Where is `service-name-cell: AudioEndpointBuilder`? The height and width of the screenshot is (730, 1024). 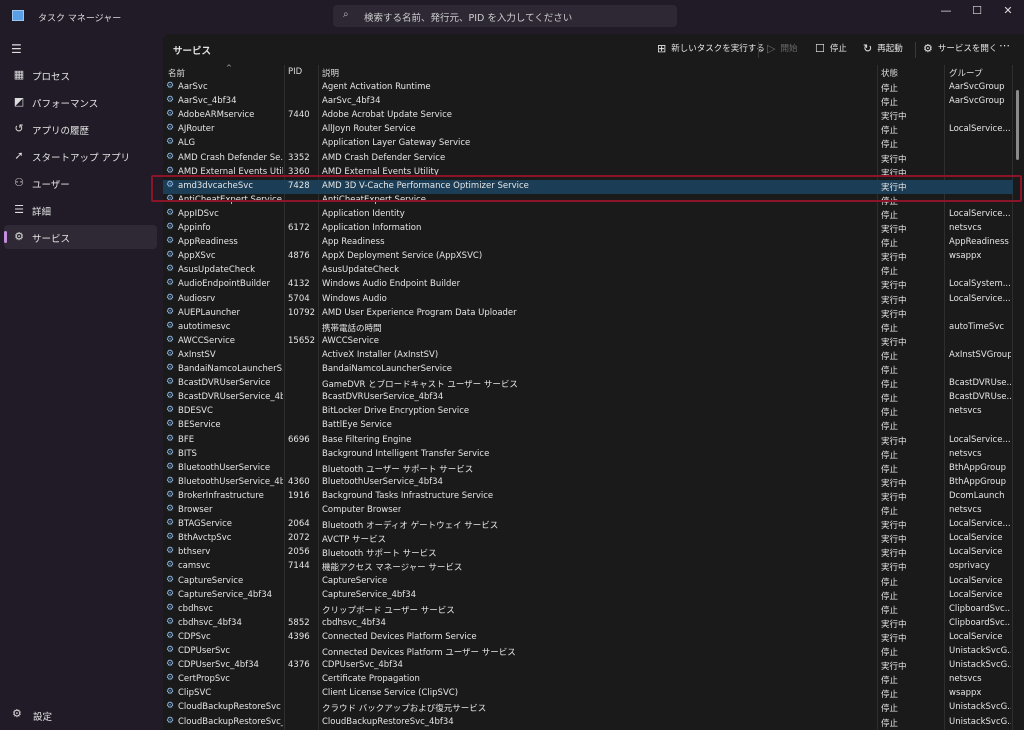
service-name-cell: AudioEndpointBuilder is located at coordinates (224, 284).